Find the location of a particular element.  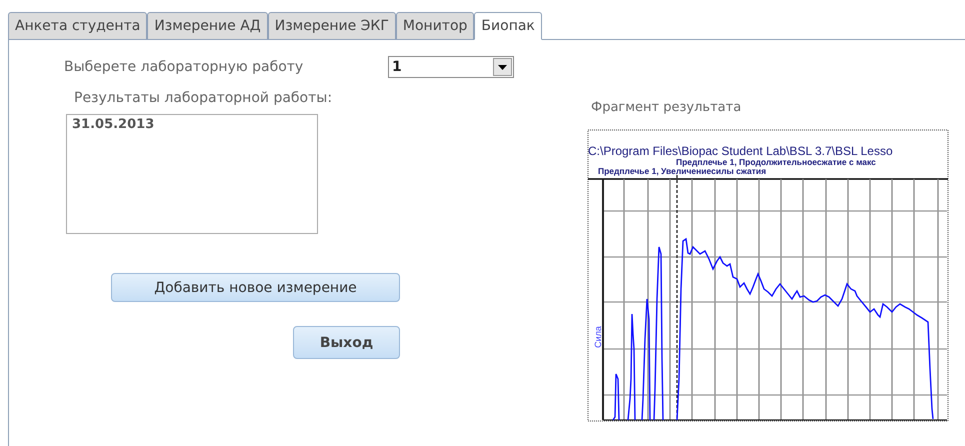

tab: Измерение АД is located at coordinates (207, 26).